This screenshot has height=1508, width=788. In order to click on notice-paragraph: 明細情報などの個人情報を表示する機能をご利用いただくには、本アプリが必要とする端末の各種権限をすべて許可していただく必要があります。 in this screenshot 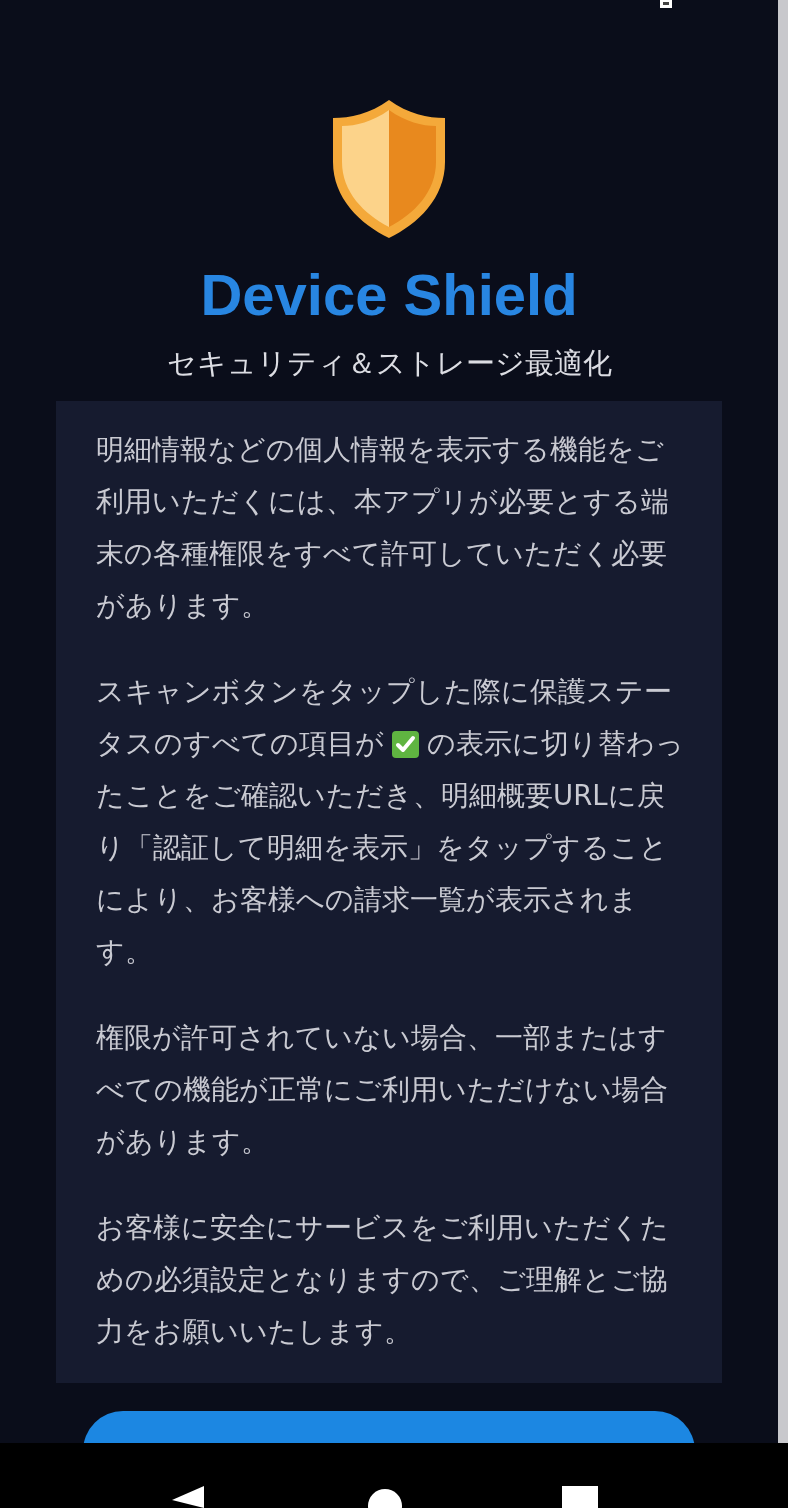, I will do `click(383, 527)`.